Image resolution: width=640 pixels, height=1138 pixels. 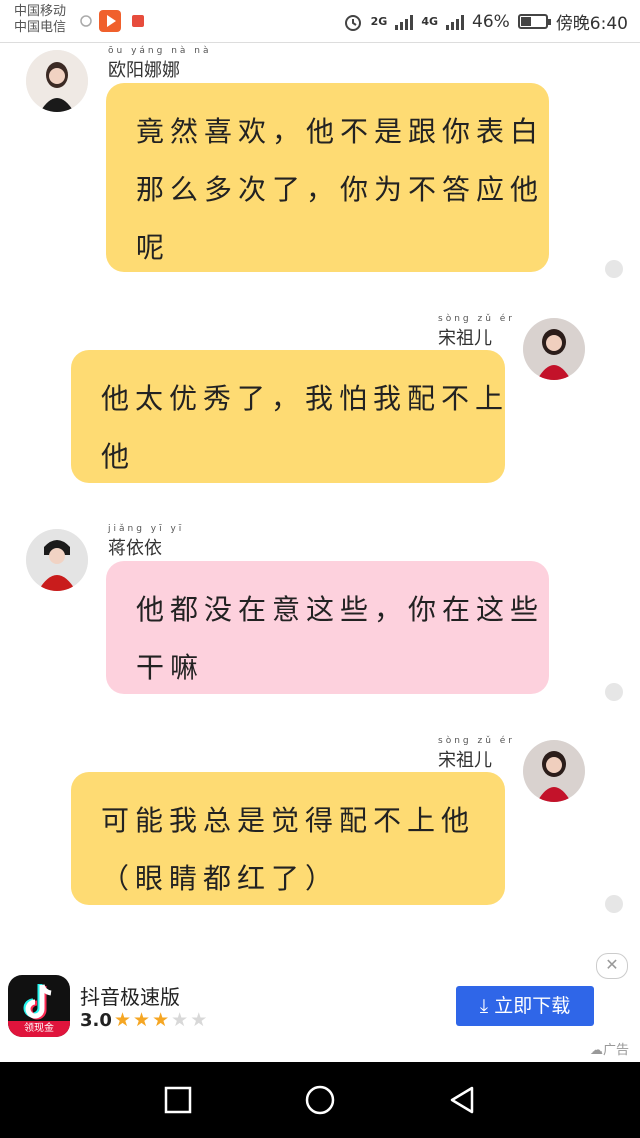 I want to click on message-bubble: 他太优秀了，我怕我配不上 他, so click(x=288, y=416).